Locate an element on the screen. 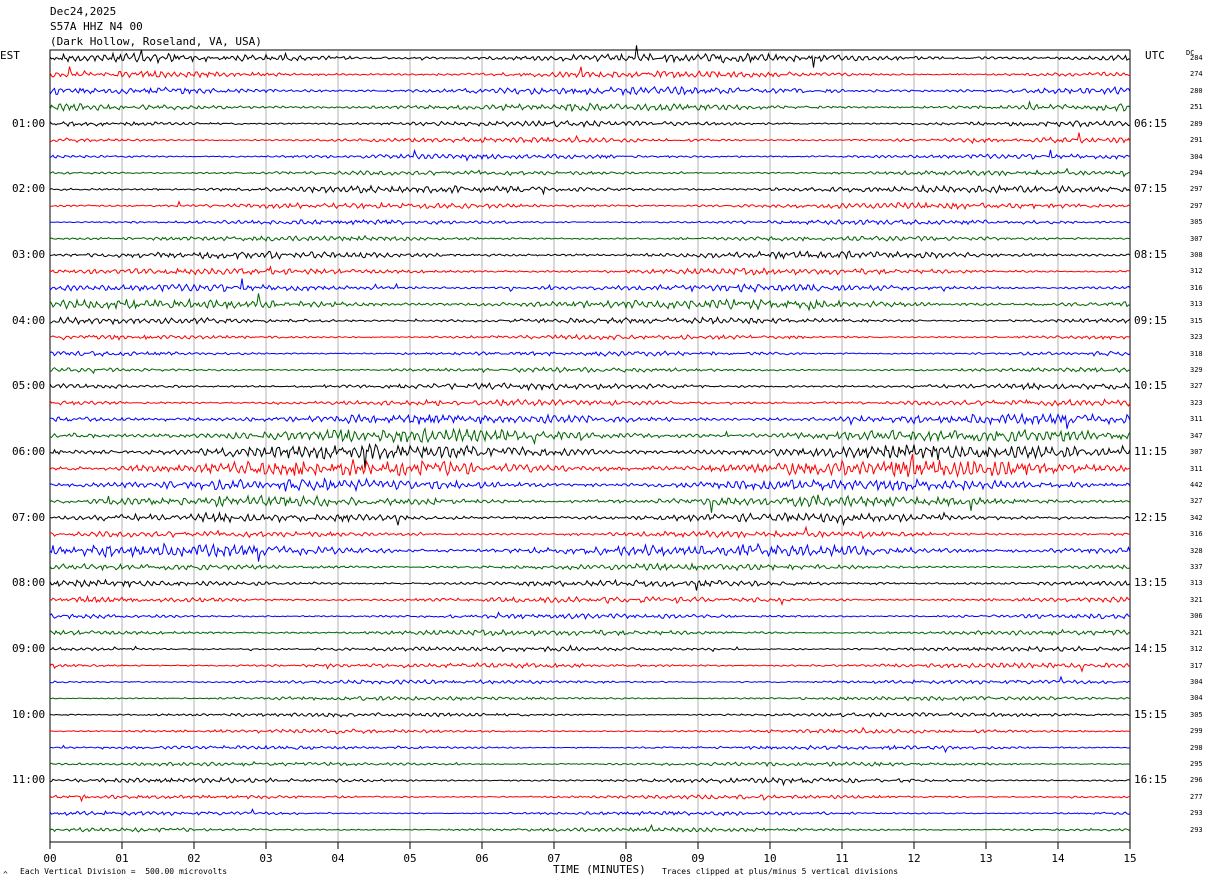  x-tick-label: 00 is located at coordinates (50, 858).